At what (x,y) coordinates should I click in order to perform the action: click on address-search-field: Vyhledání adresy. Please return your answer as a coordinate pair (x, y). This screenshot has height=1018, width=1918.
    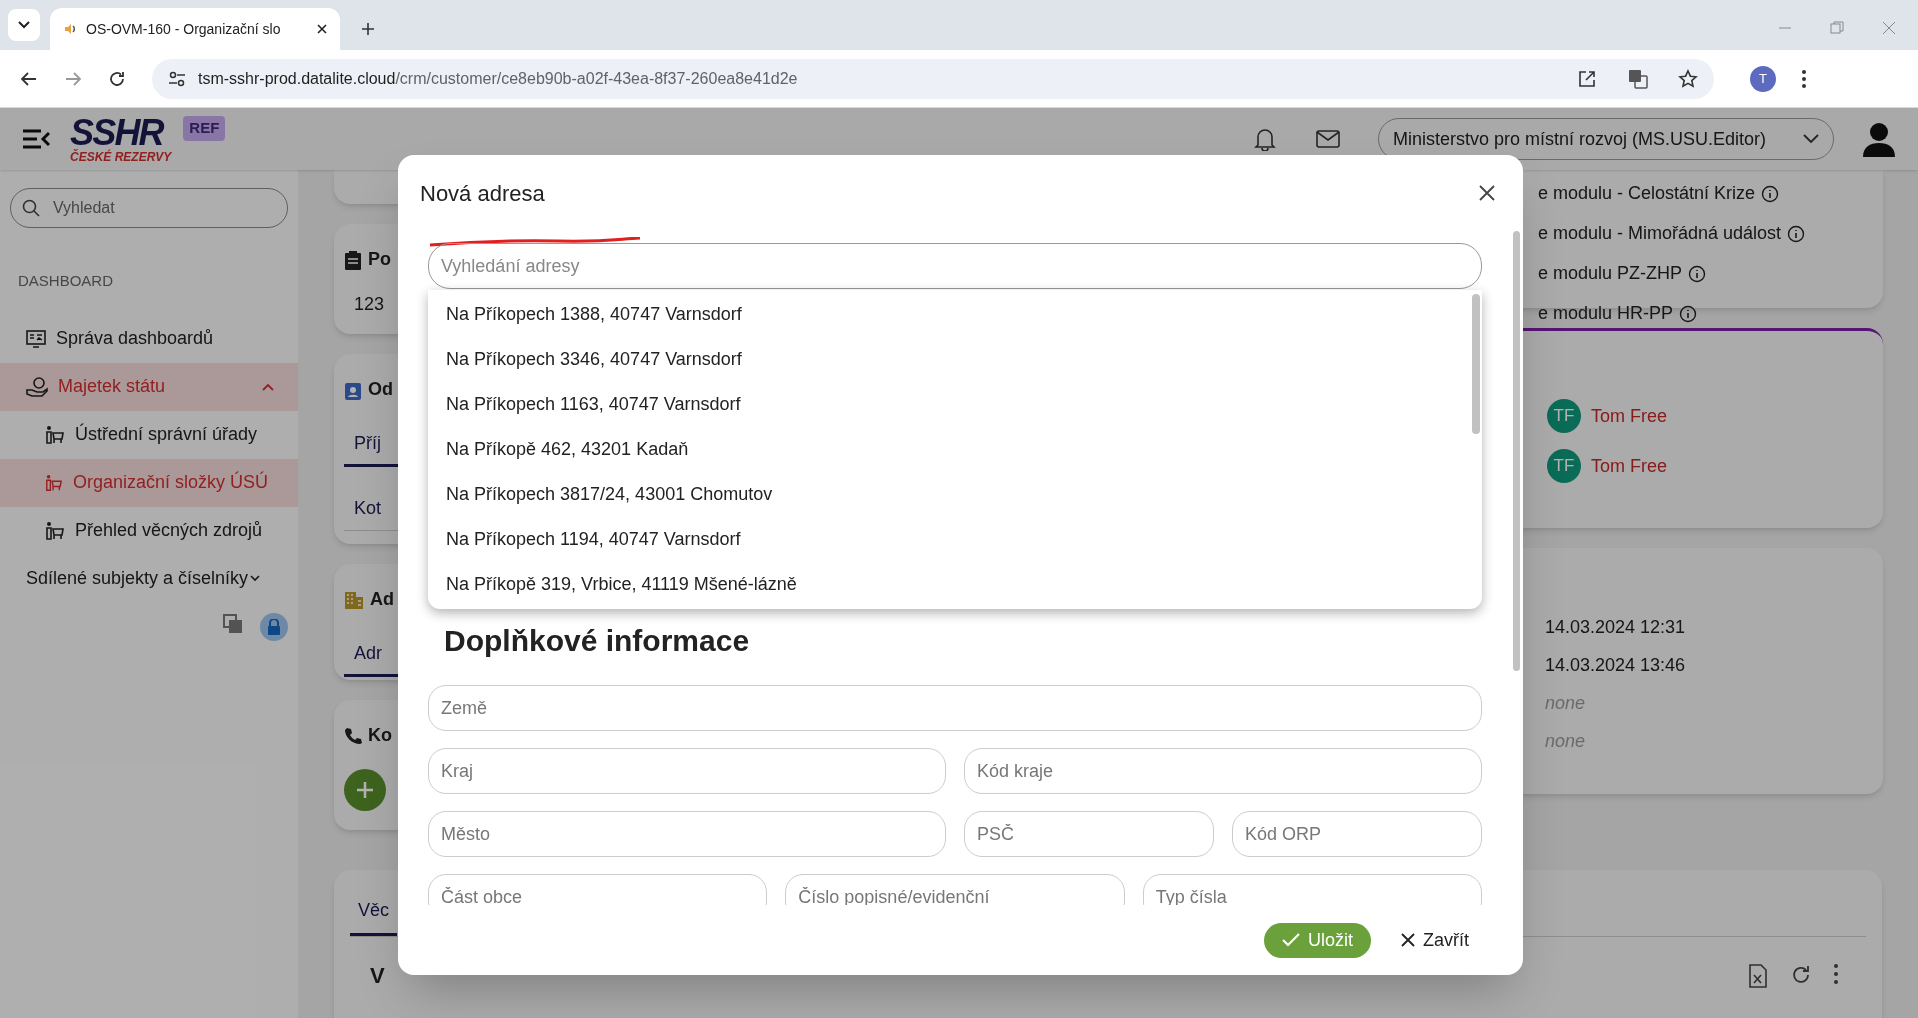
    Looking at the image, I should click on (955, 266).